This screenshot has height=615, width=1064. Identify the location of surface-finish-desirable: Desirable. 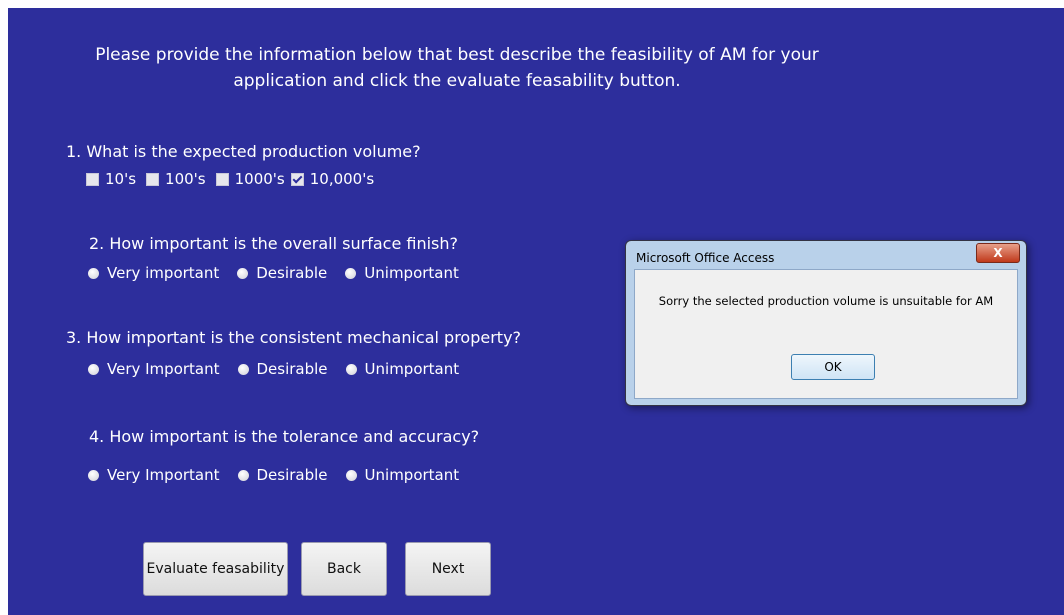
(282, 273).